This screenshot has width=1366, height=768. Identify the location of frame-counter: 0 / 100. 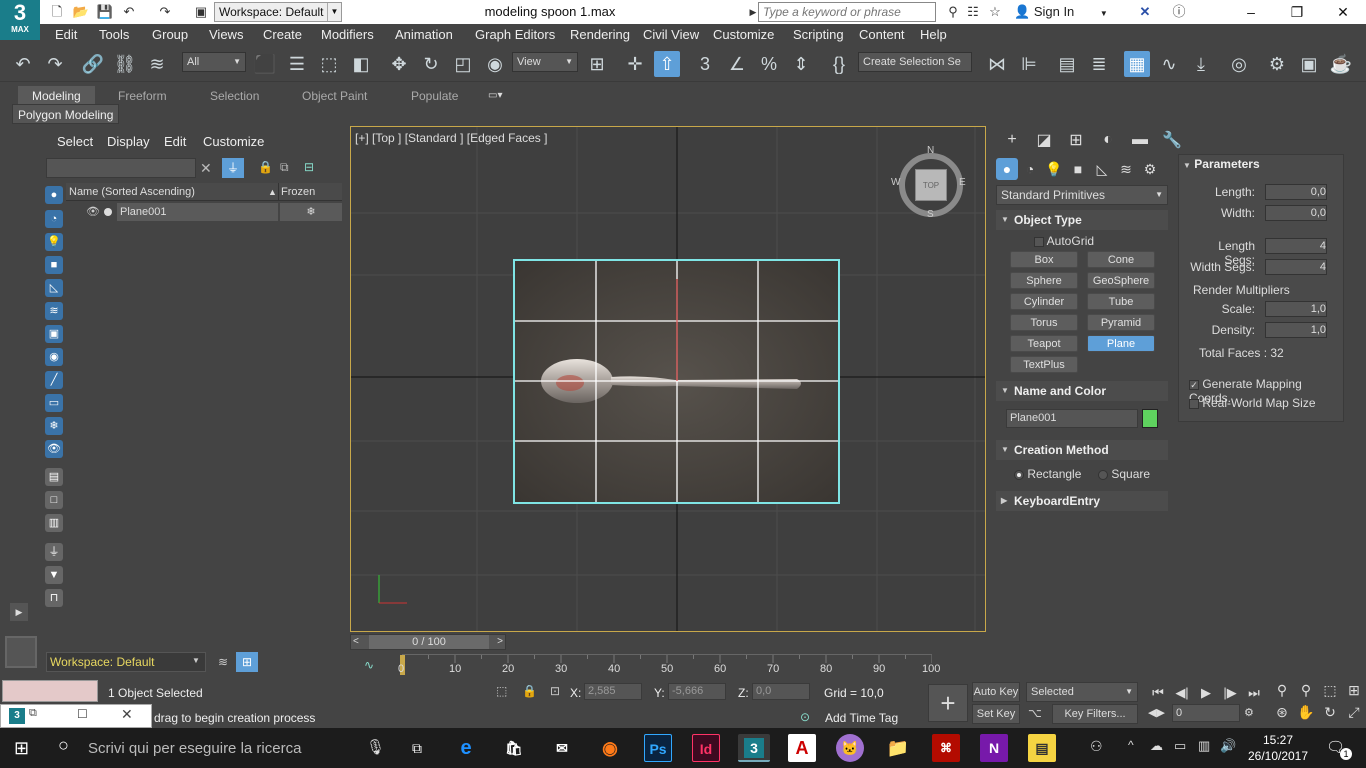
(429, 642).